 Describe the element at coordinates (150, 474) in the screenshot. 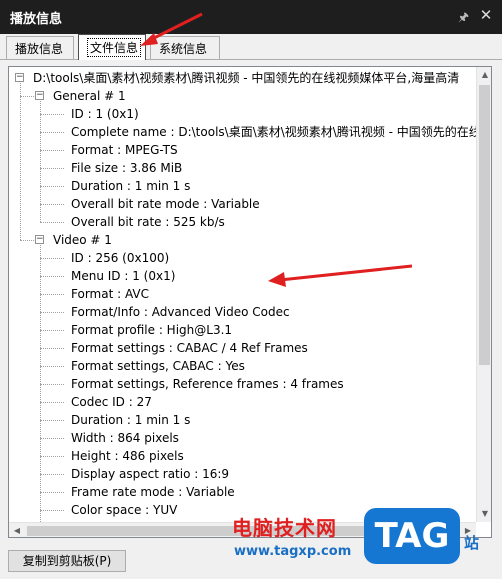

I see `tree-item: Display aspect ratio : 16:9` at that location.